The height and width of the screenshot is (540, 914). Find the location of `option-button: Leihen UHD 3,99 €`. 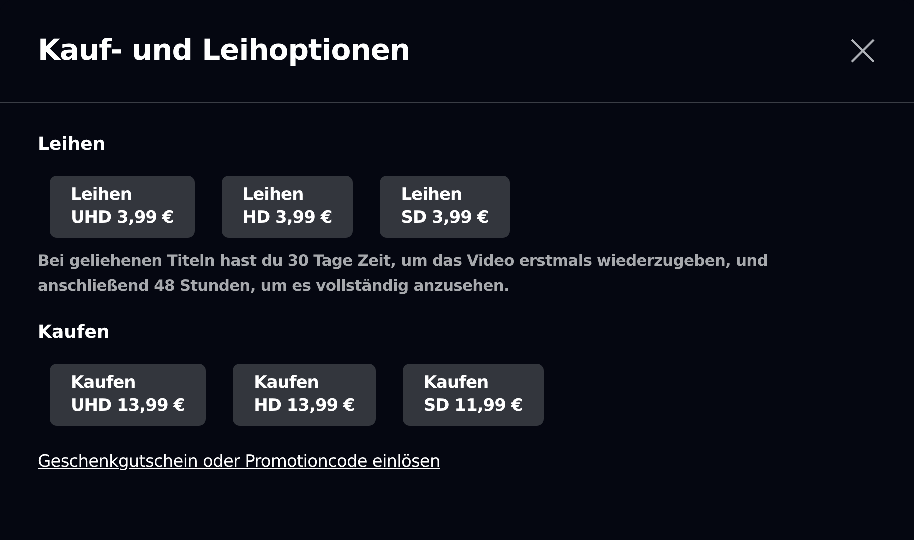

option-button: Leihen UHD 3,99 € is located at coordinates (122, 207).